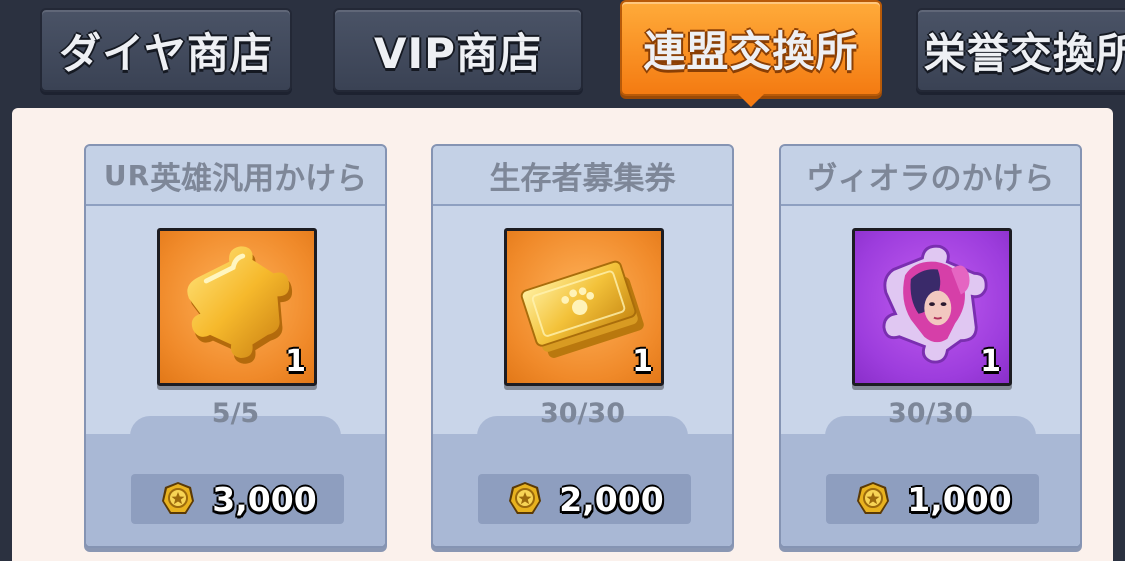 The image size is (1125, 561). What do you see at coordinates (264, 499) in the screenshot?
I see `item-price: 3,000` at bounding box center [264, 499].